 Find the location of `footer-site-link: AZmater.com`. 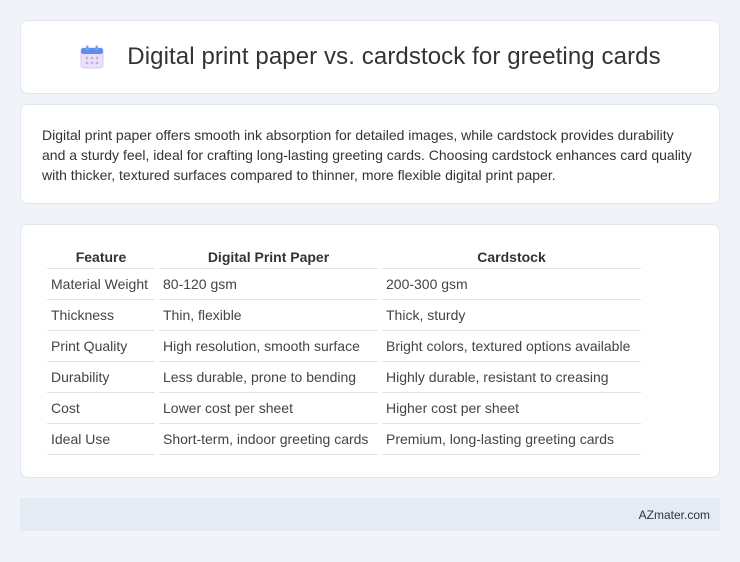

footer-site-link: AZmater.com is located at coordinates (674, 515).